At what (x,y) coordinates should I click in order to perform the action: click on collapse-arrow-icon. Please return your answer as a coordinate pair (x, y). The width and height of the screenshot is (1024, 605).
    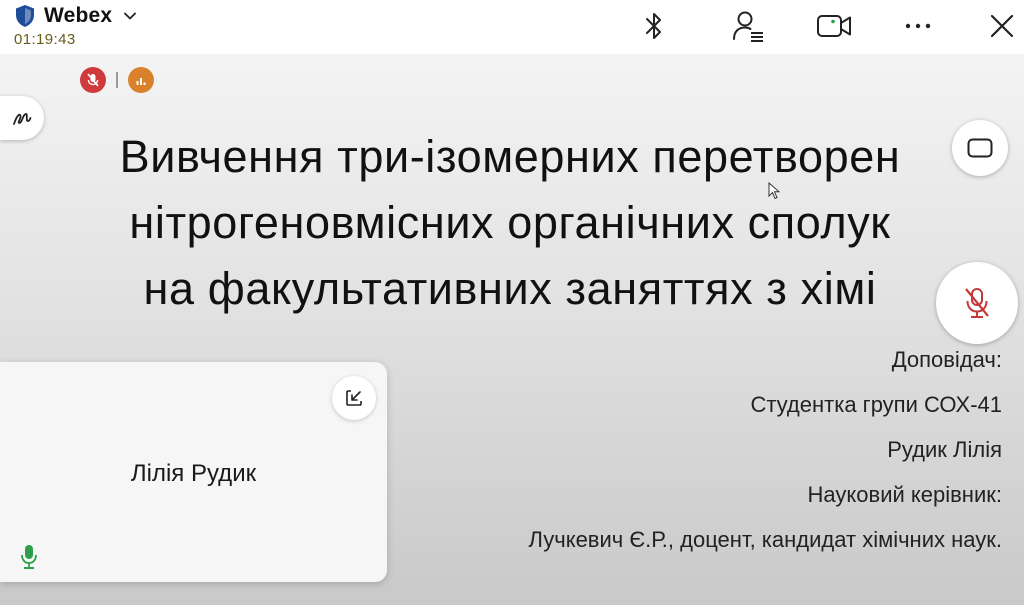
    Looking at the image, I should click on (354, 398).